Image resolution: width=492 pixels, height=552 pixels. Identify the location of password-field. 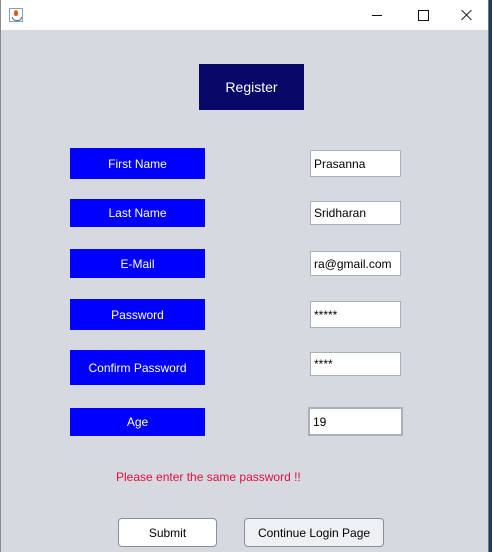
(355, 314).